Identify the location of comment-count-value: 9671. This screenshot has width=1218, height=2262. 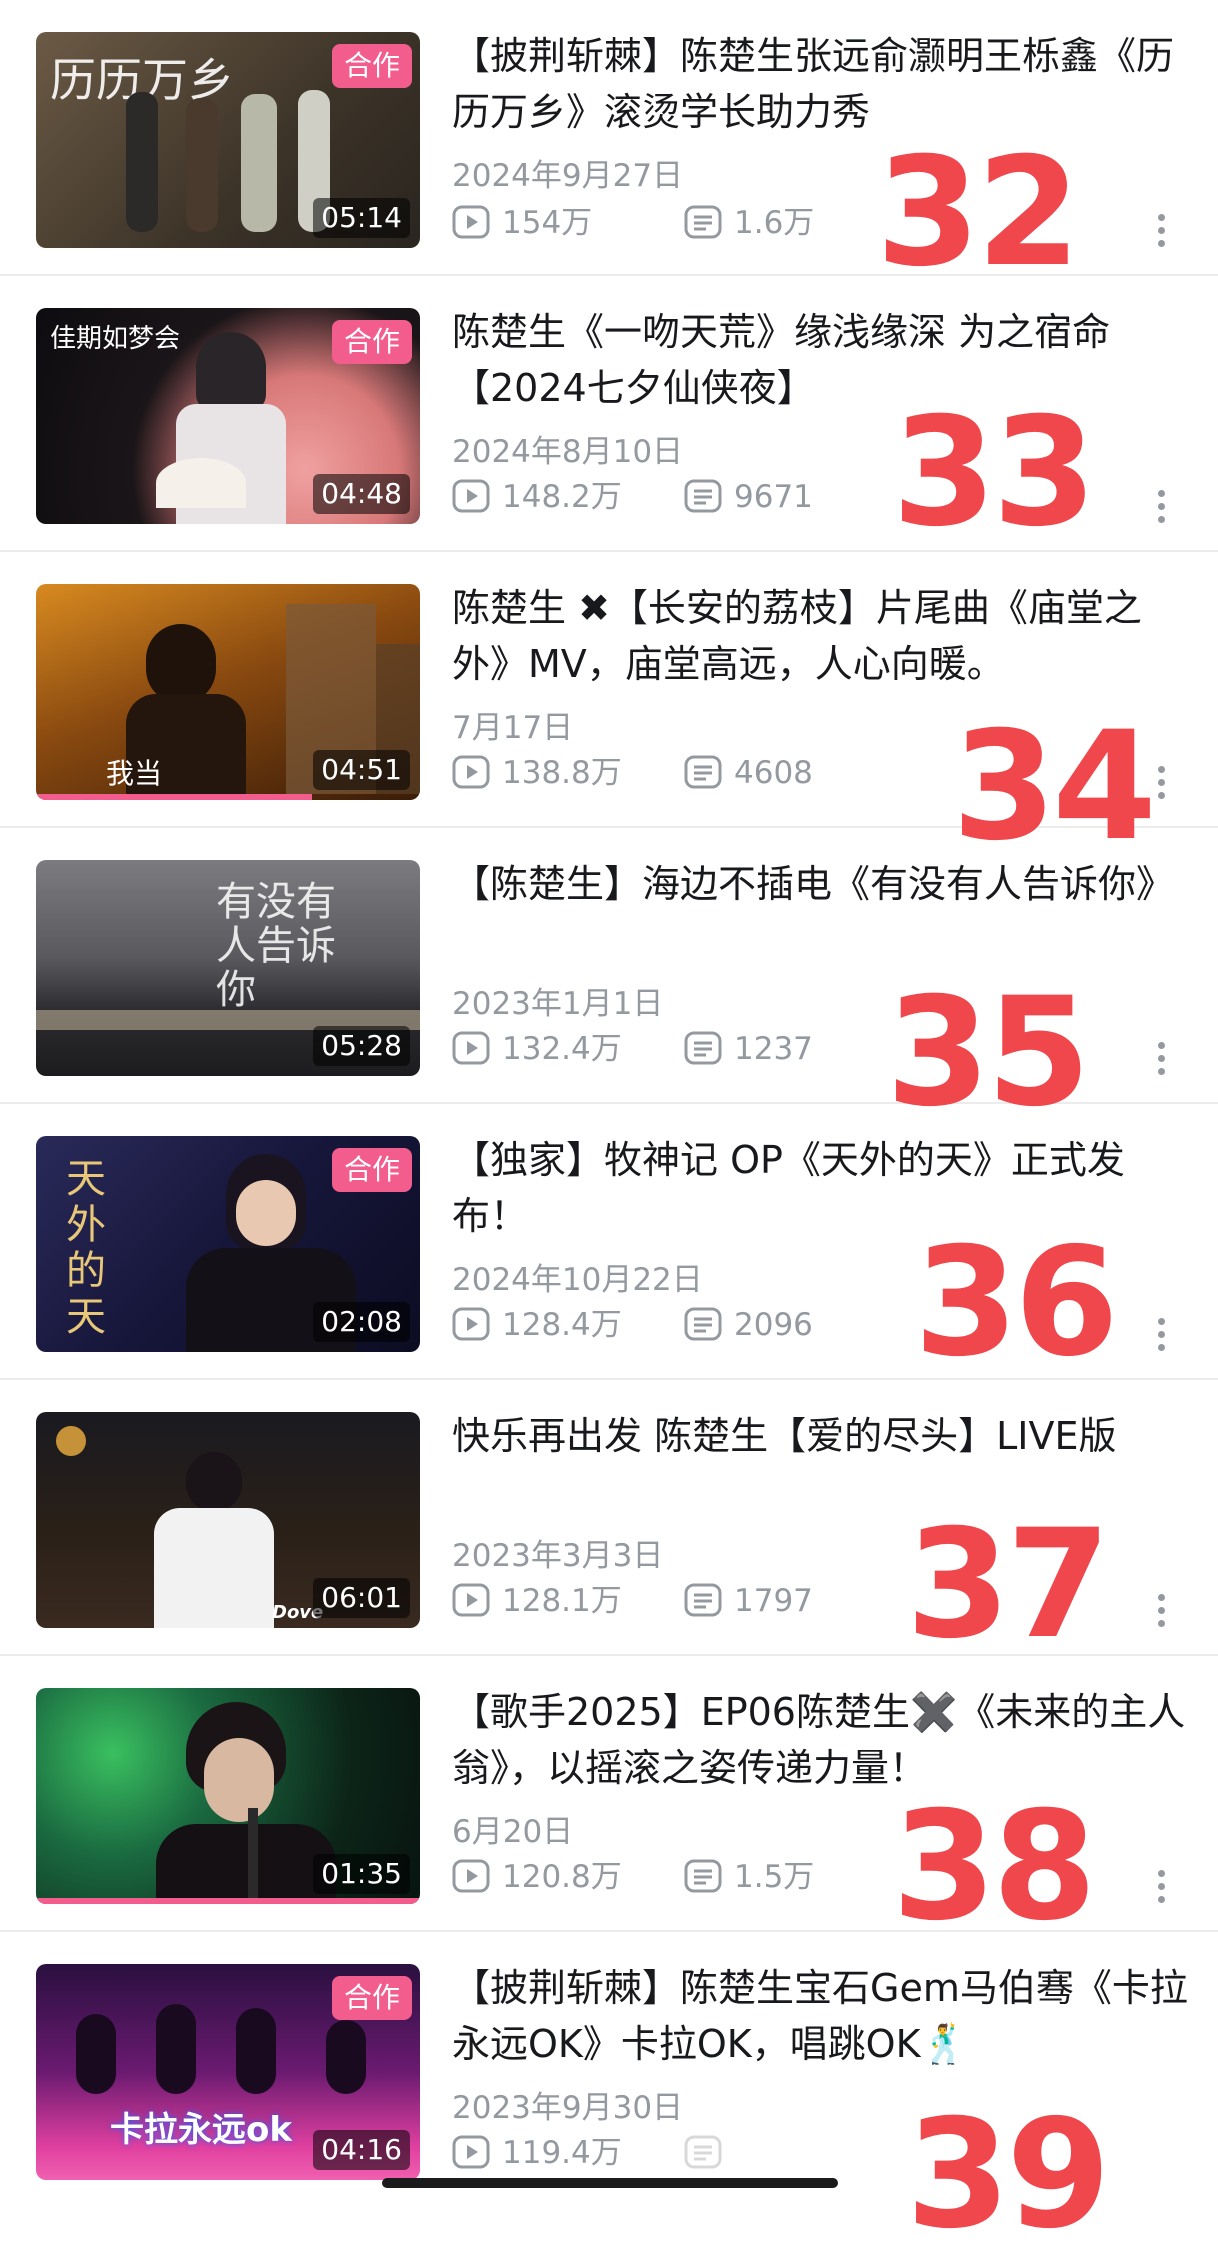
(773, 497).